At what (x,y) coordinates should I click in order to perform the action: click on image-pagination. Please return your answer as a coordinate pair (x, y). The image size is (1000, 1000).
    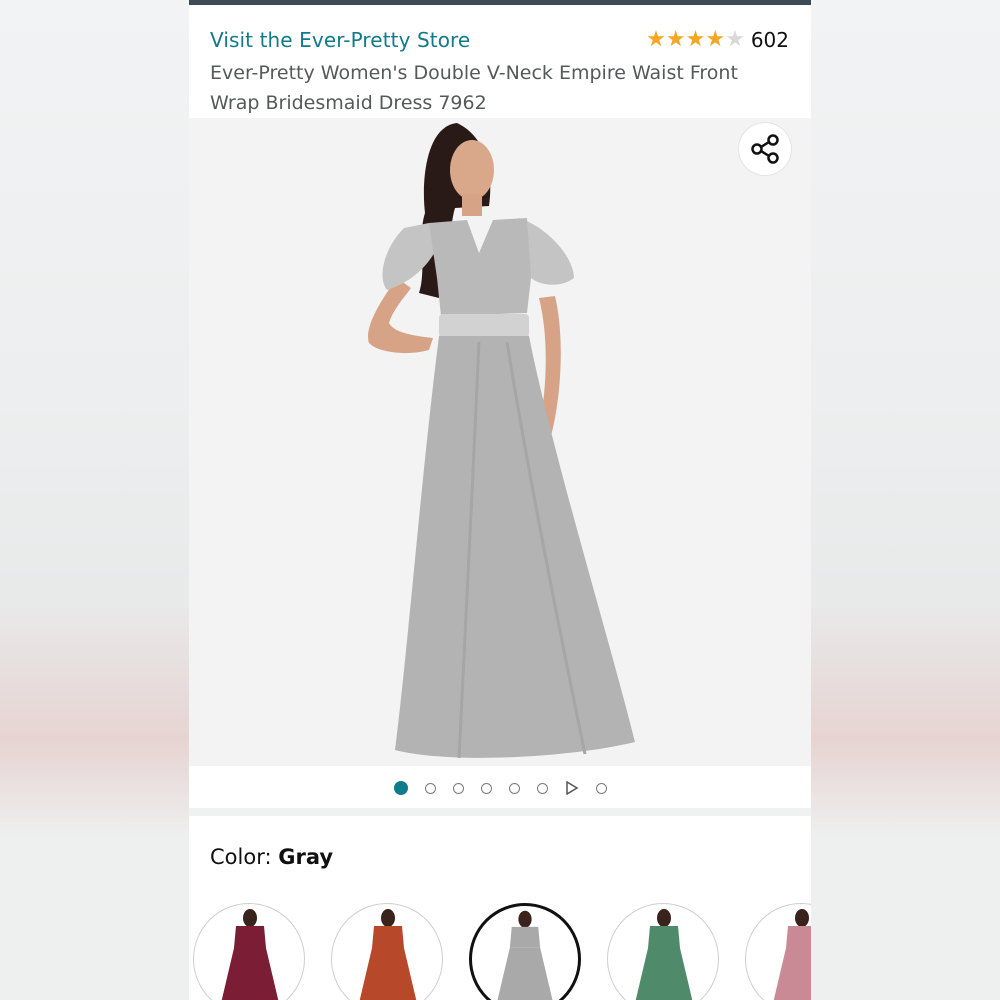
    Looking at the image, I should click on (500, 788).